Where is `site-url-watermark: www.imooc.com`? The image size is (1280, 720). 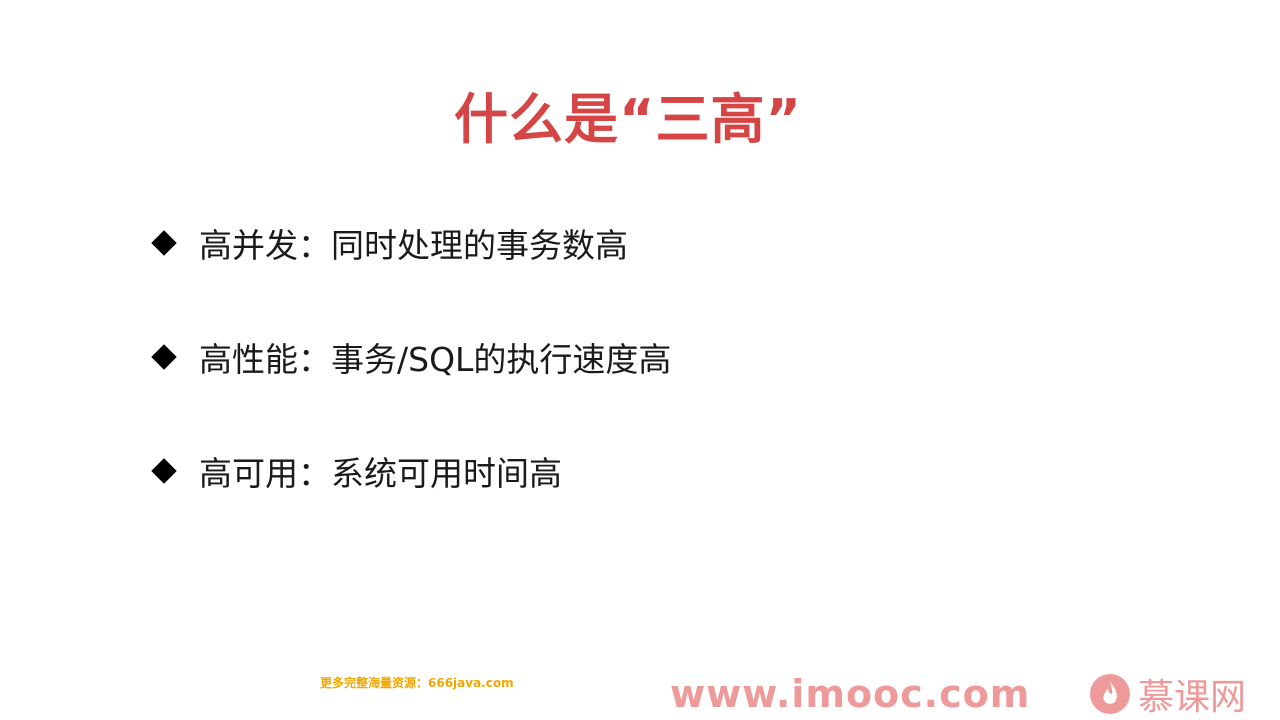
site-url-watermark: www.imooc.com is located at coordinates (850, 694).